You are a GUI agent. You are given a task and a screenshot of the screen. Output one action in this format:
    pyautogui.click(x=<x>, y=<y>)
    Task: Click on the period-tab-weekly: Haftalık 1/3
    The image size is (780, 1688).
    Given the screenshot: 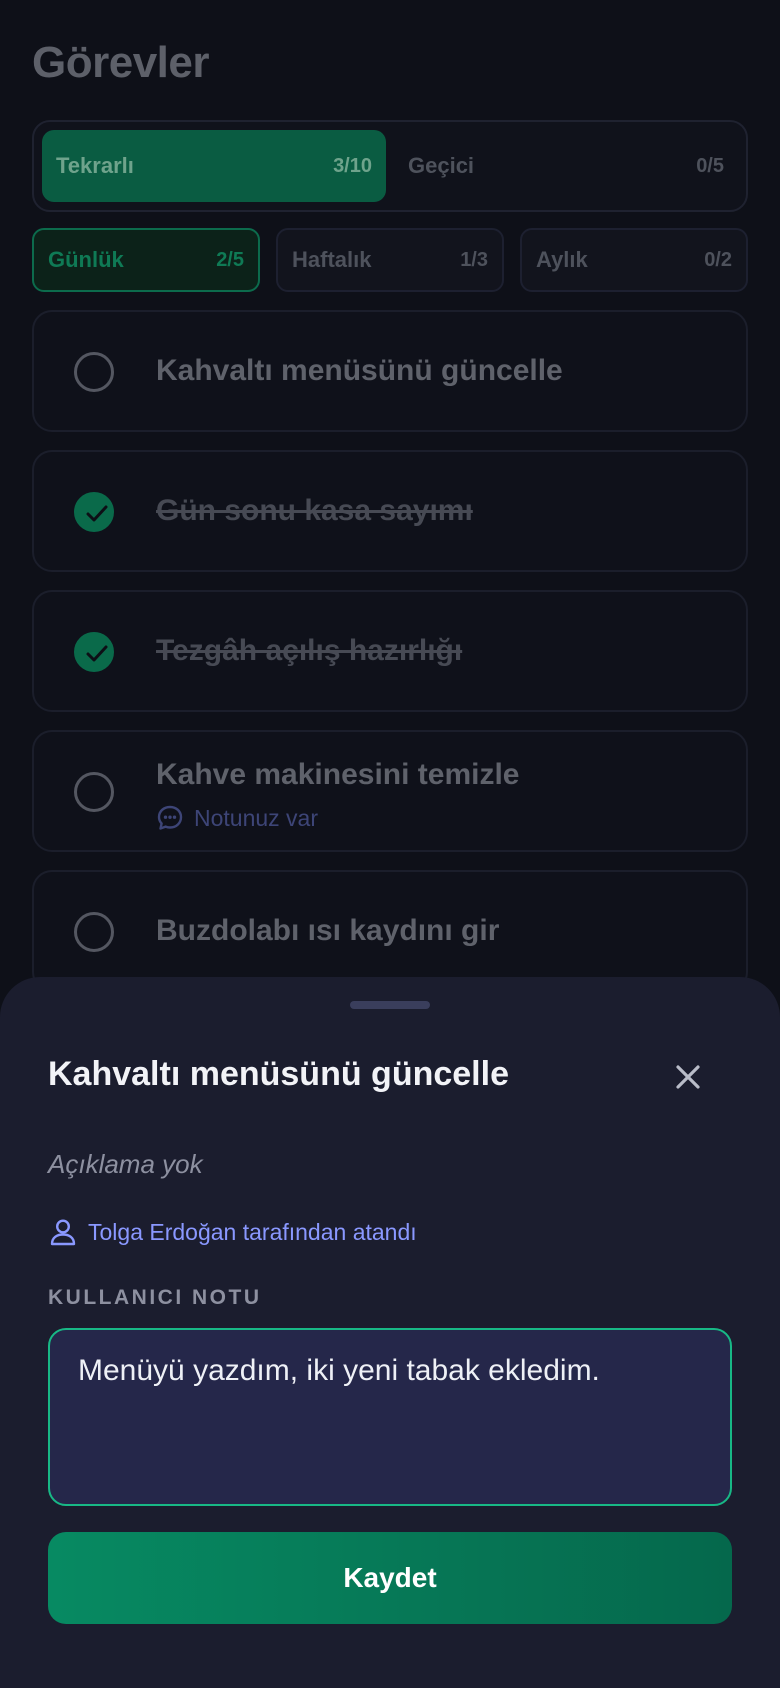 What is the action you would take?
    pyautogui.click(x=390, y=260)
    